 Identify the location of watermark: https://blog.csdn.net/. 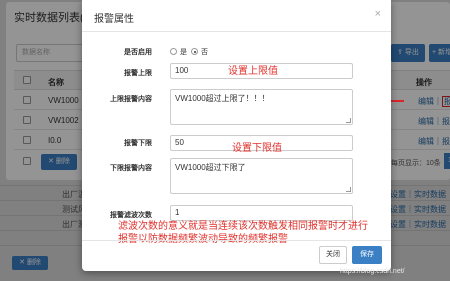
(372, 271).